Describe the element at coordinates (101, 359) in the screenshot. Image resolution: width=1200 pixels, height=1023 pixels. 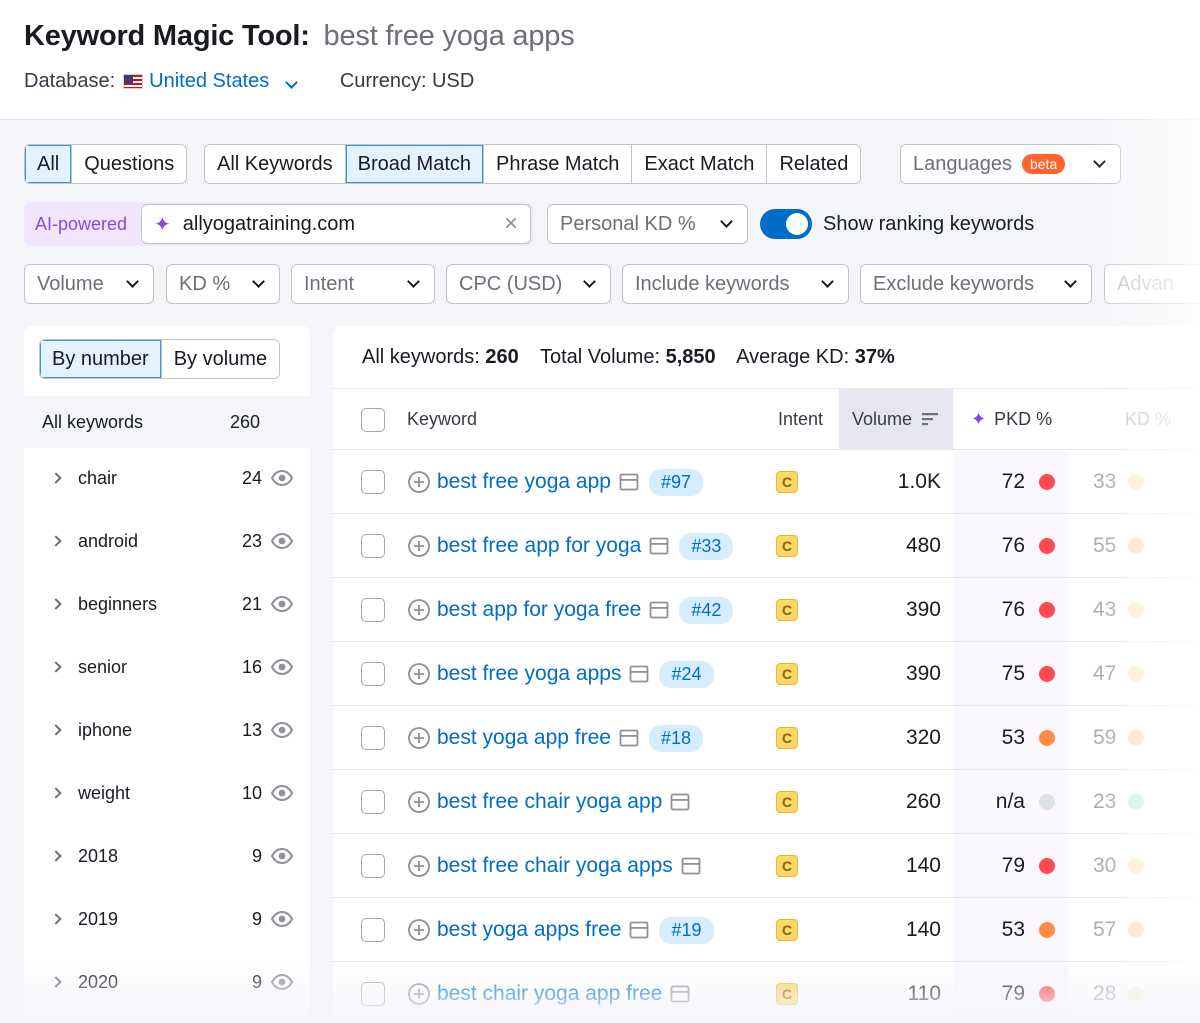
I see `tab-by-number: By number` at that location.